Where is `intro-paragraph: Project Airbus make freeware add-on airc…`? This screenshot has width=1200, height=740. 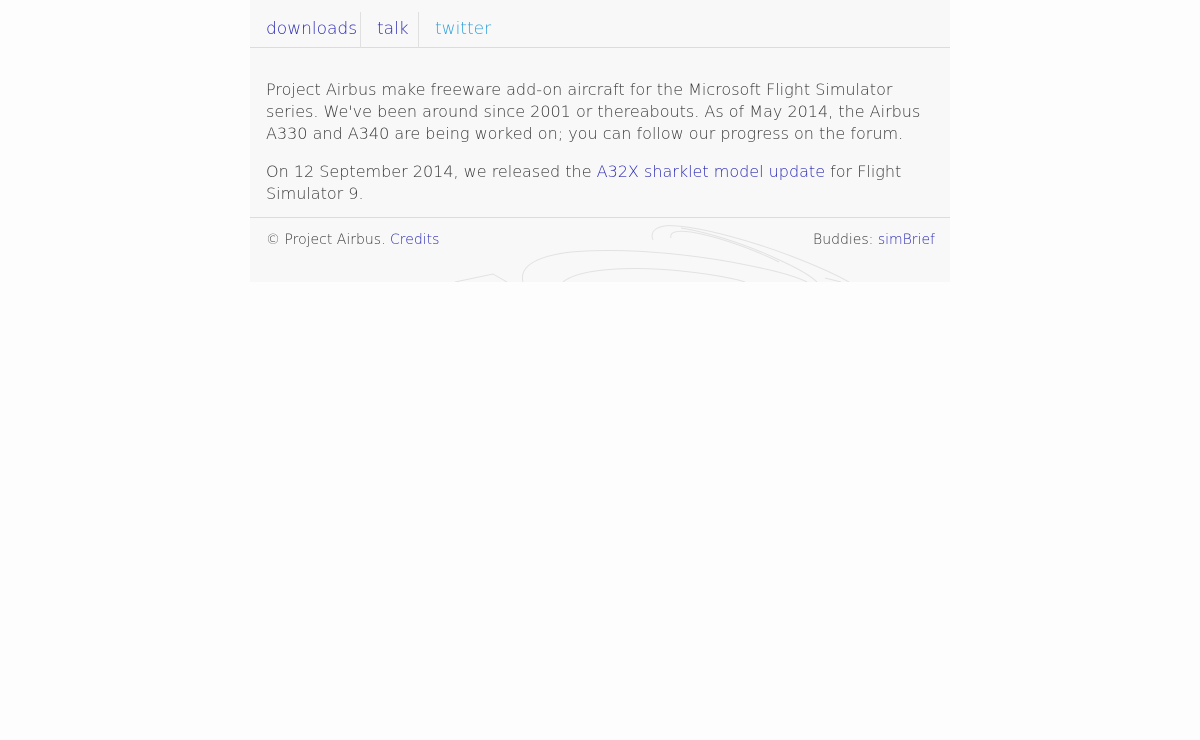 intro-paragraph: Project Airbus make freeware add-on airc… is located at coordinates (593, 111).